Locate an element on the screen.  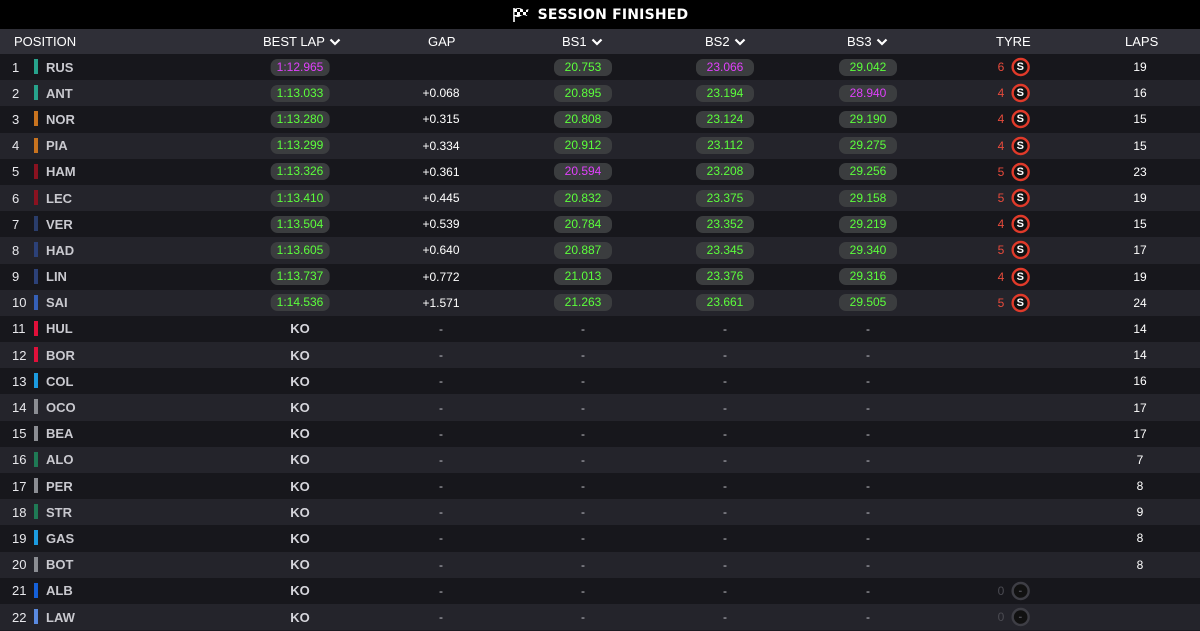
table-row: 19 GAS KO - - - - 8 is located at coordinates (600, 538).